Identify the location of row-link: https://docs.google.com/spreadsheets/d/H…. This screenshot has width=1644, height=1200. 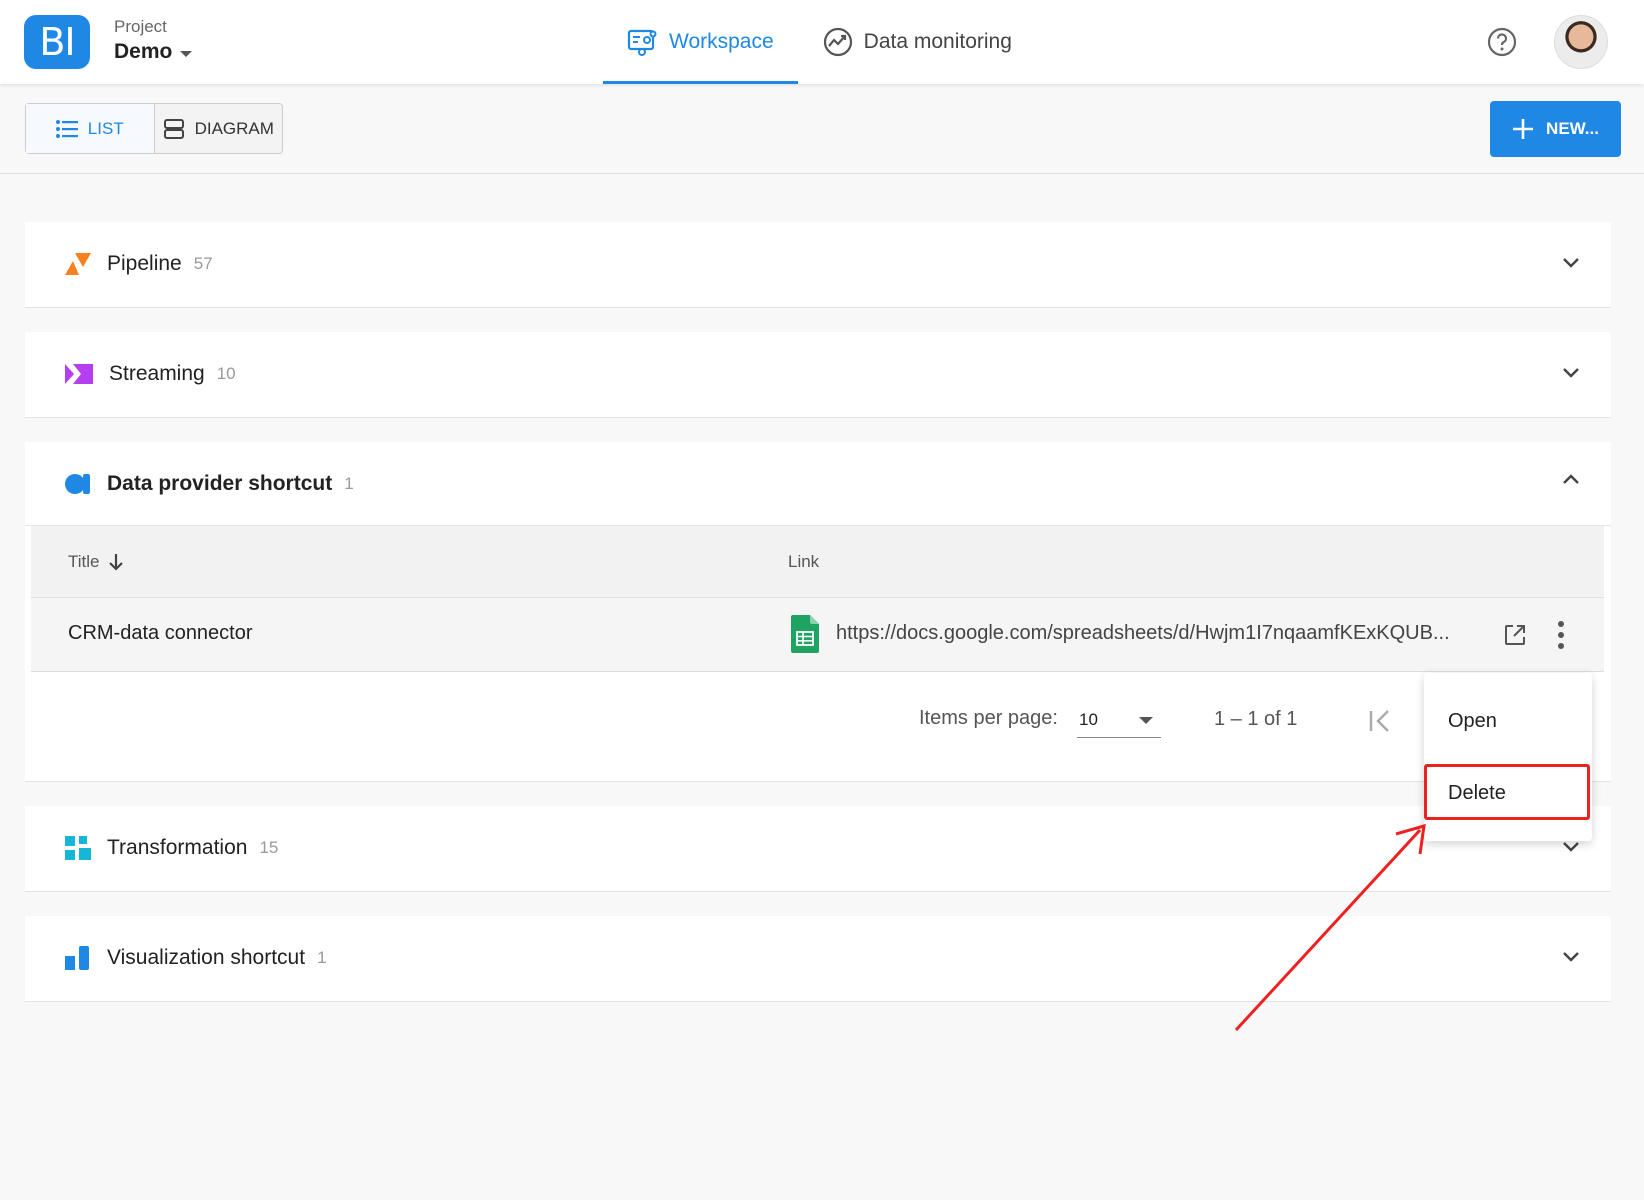
(1143, 633).